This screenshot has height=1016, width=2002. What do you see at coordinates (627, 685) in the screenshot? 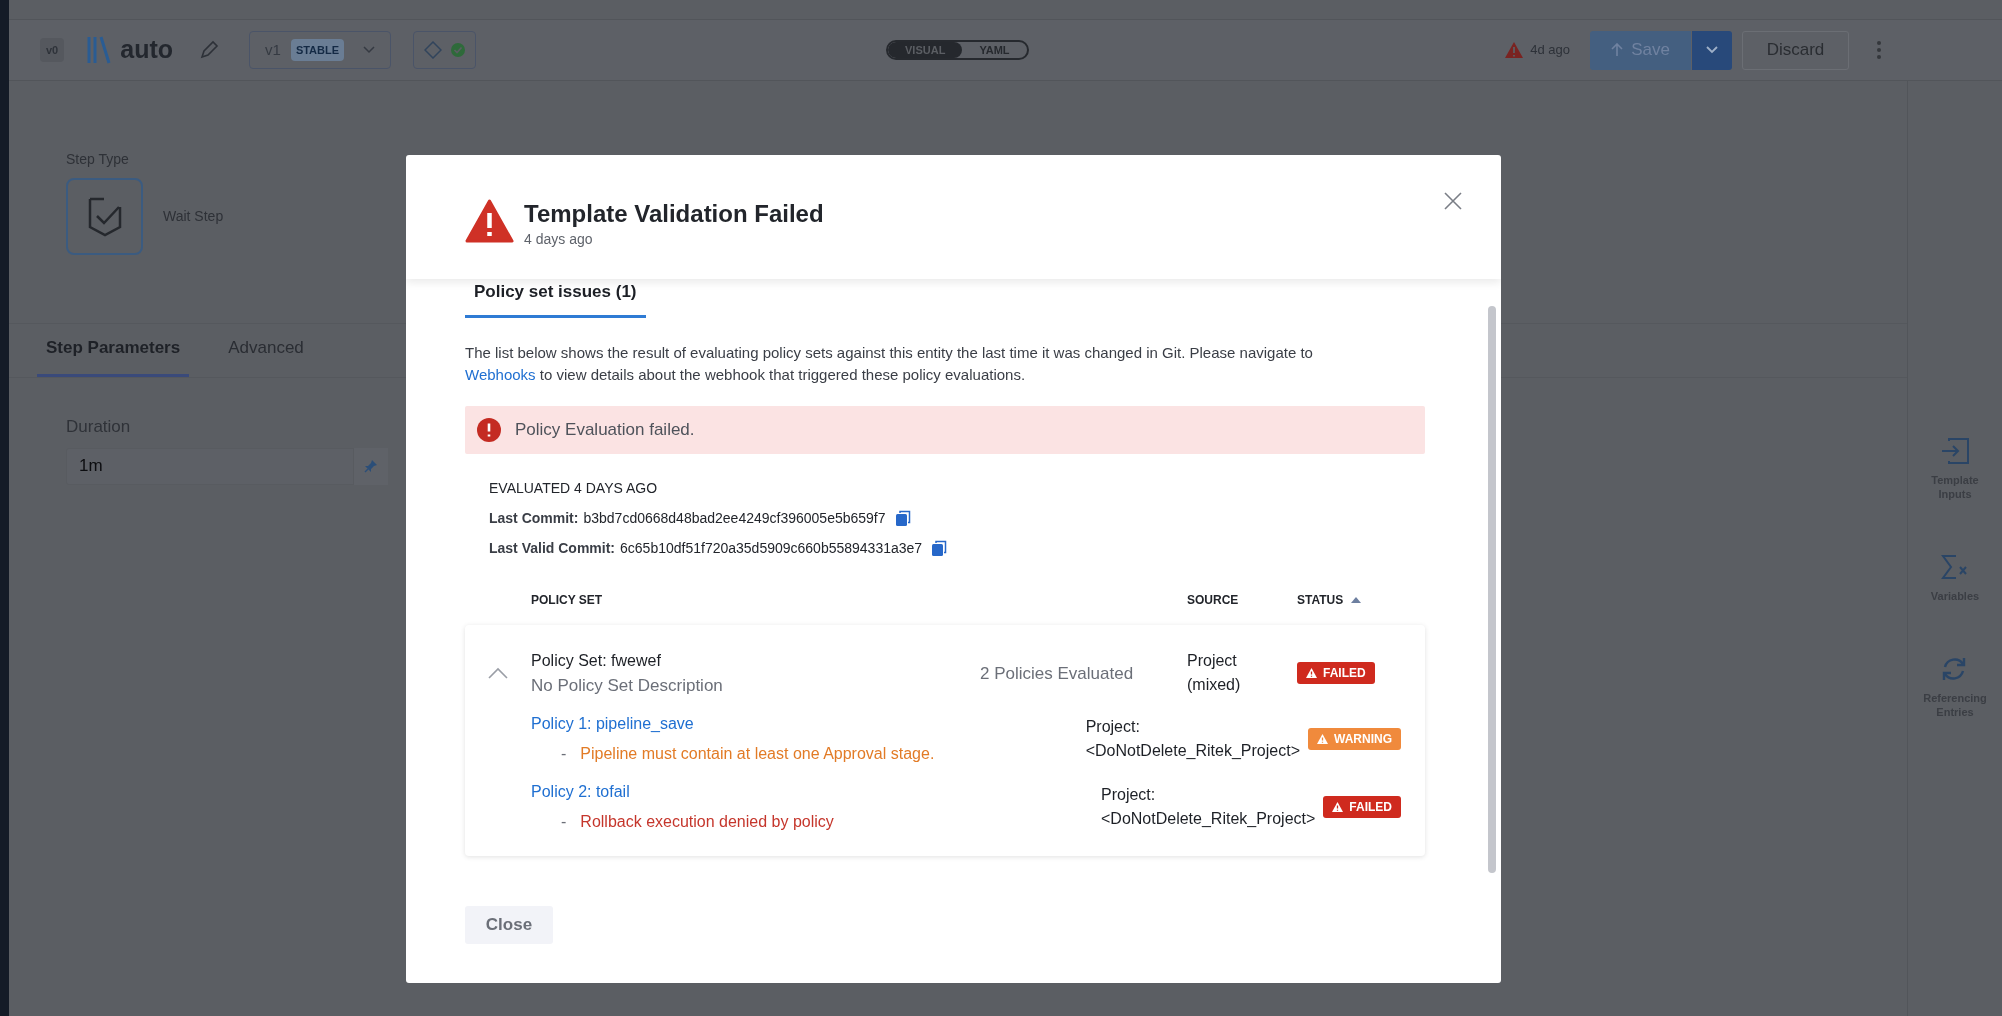
I see `policy-set-description: No Policy Set Description` at bounding box center [627, 685].